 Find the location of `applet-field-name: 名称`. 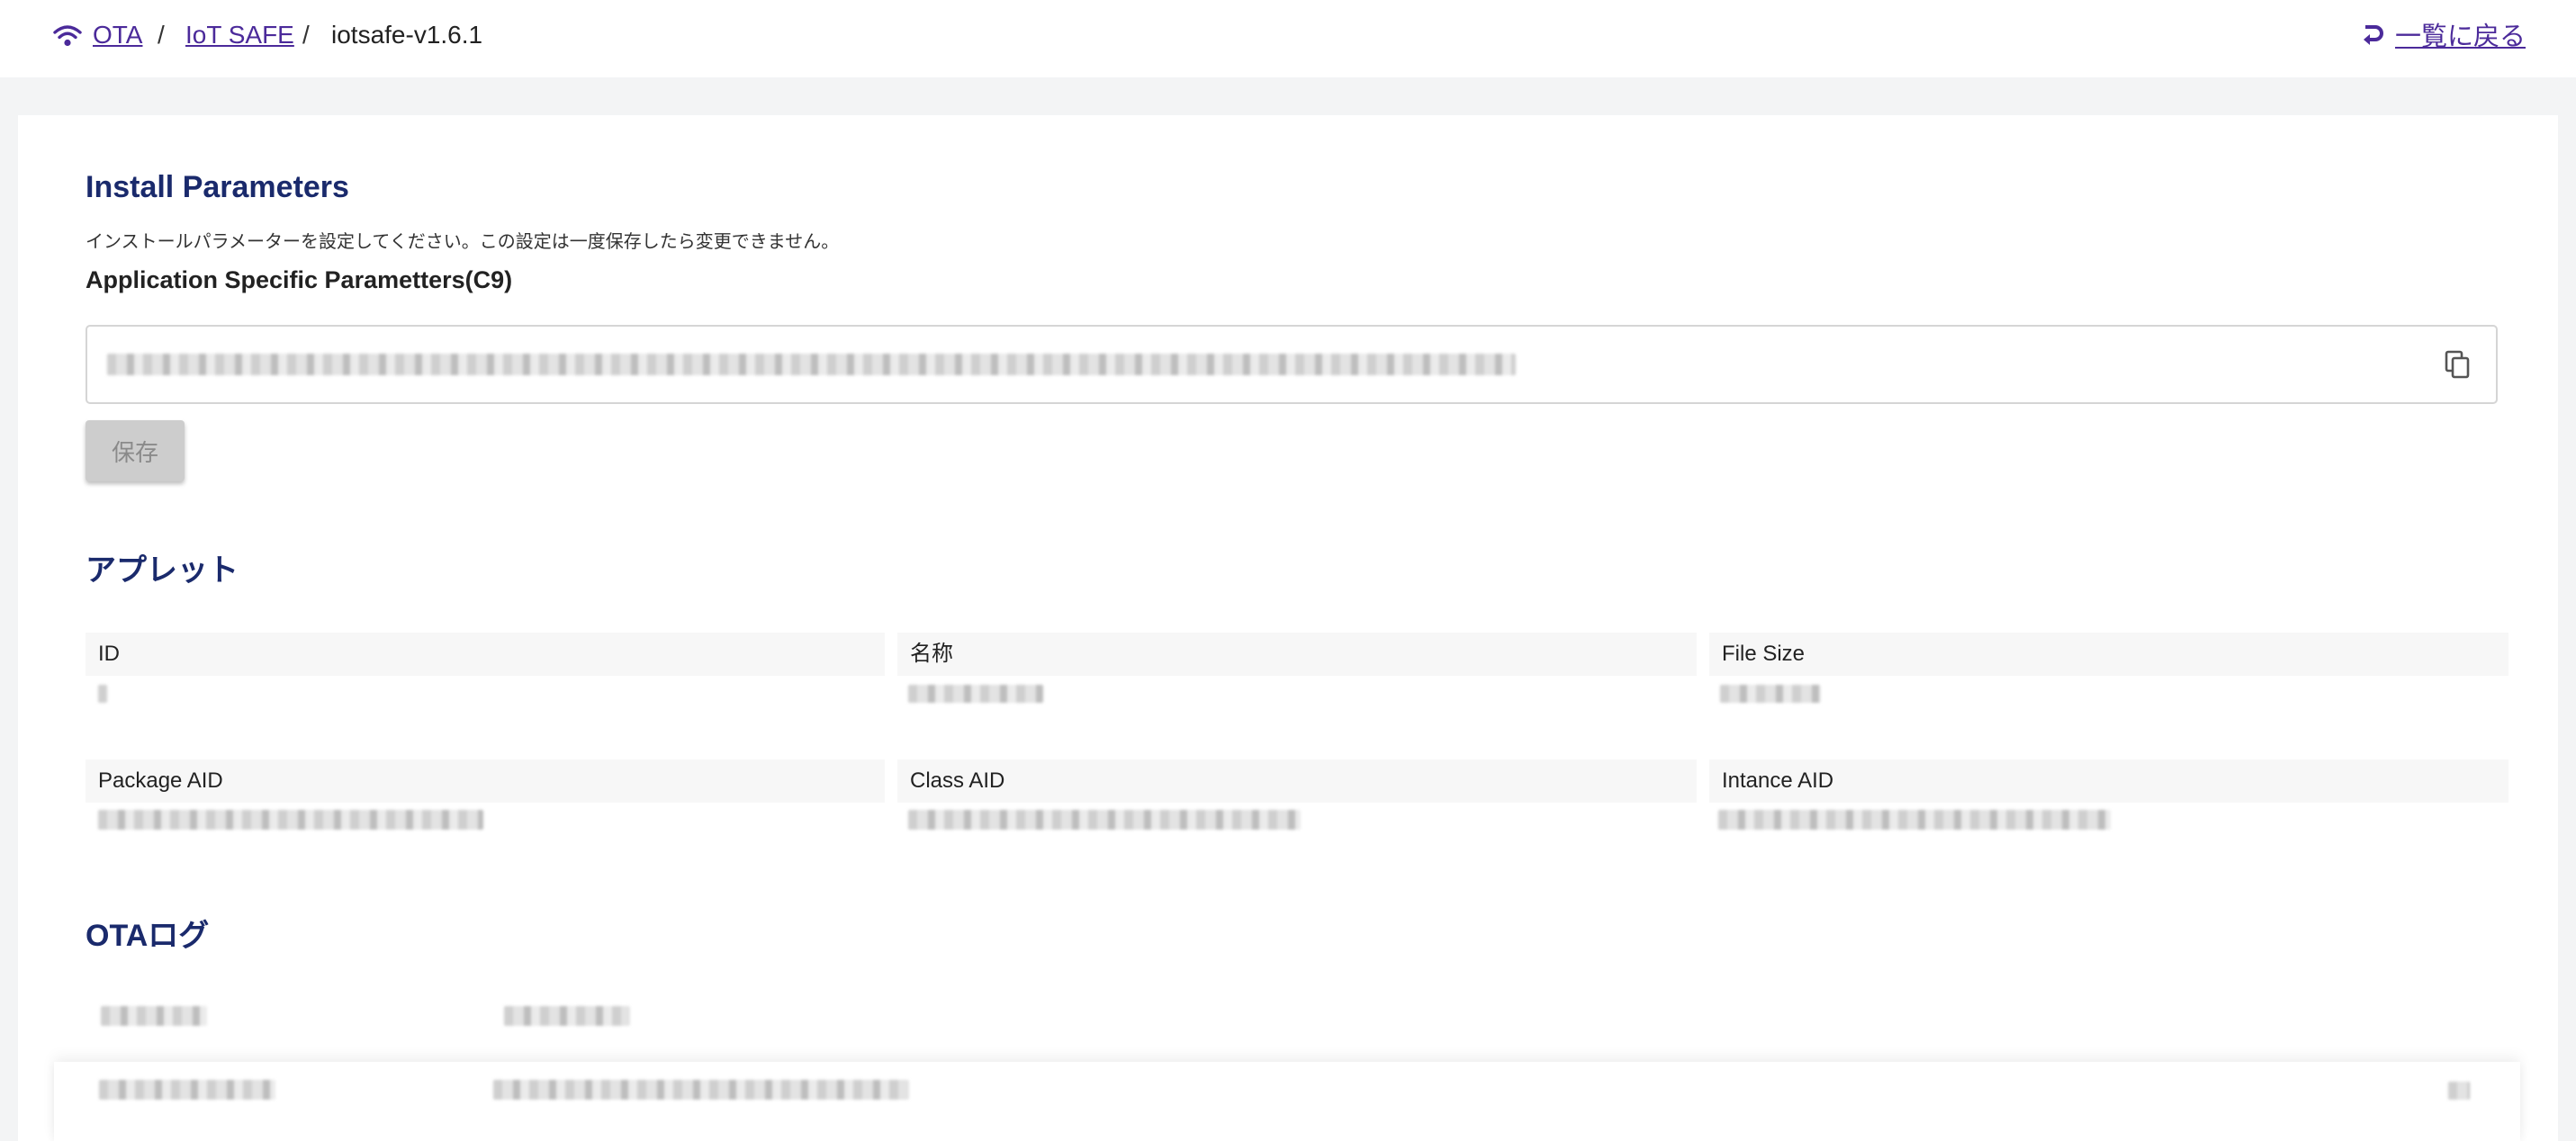

applet-field-name: 名称 is located at coordinates (1297, 674).